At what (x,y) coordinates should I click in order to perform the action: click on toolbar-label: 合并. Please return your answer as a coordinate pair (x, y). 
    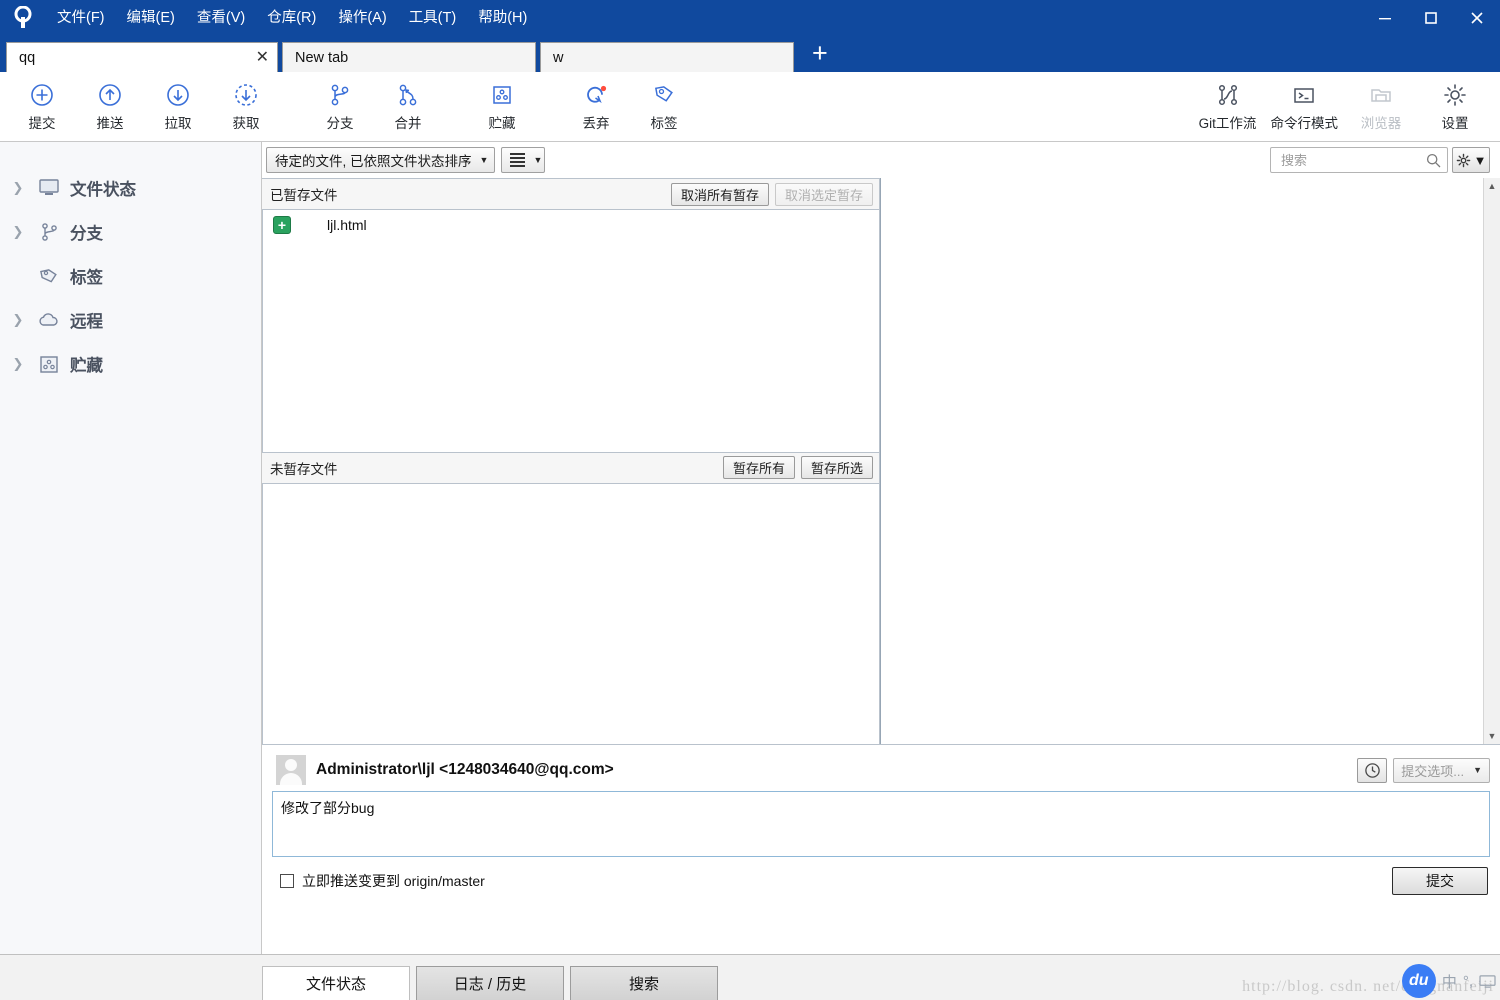
    Looking at the image, I should click on (408, 123).